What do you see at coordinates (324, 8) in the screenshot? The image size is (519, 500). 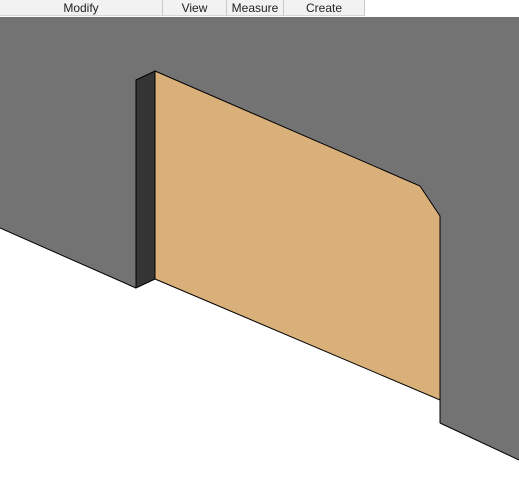 I see `tab-create: Create` at bounding box center [324, 8].